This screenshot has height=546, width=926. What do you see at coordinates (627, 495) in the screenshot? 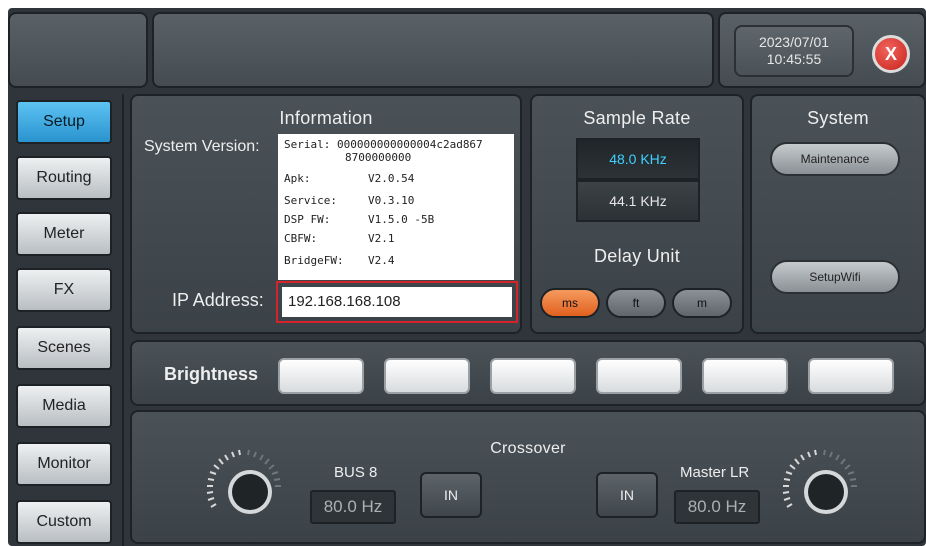
I see `master-lr-in-button: IN` at bounding box center [627, 495].